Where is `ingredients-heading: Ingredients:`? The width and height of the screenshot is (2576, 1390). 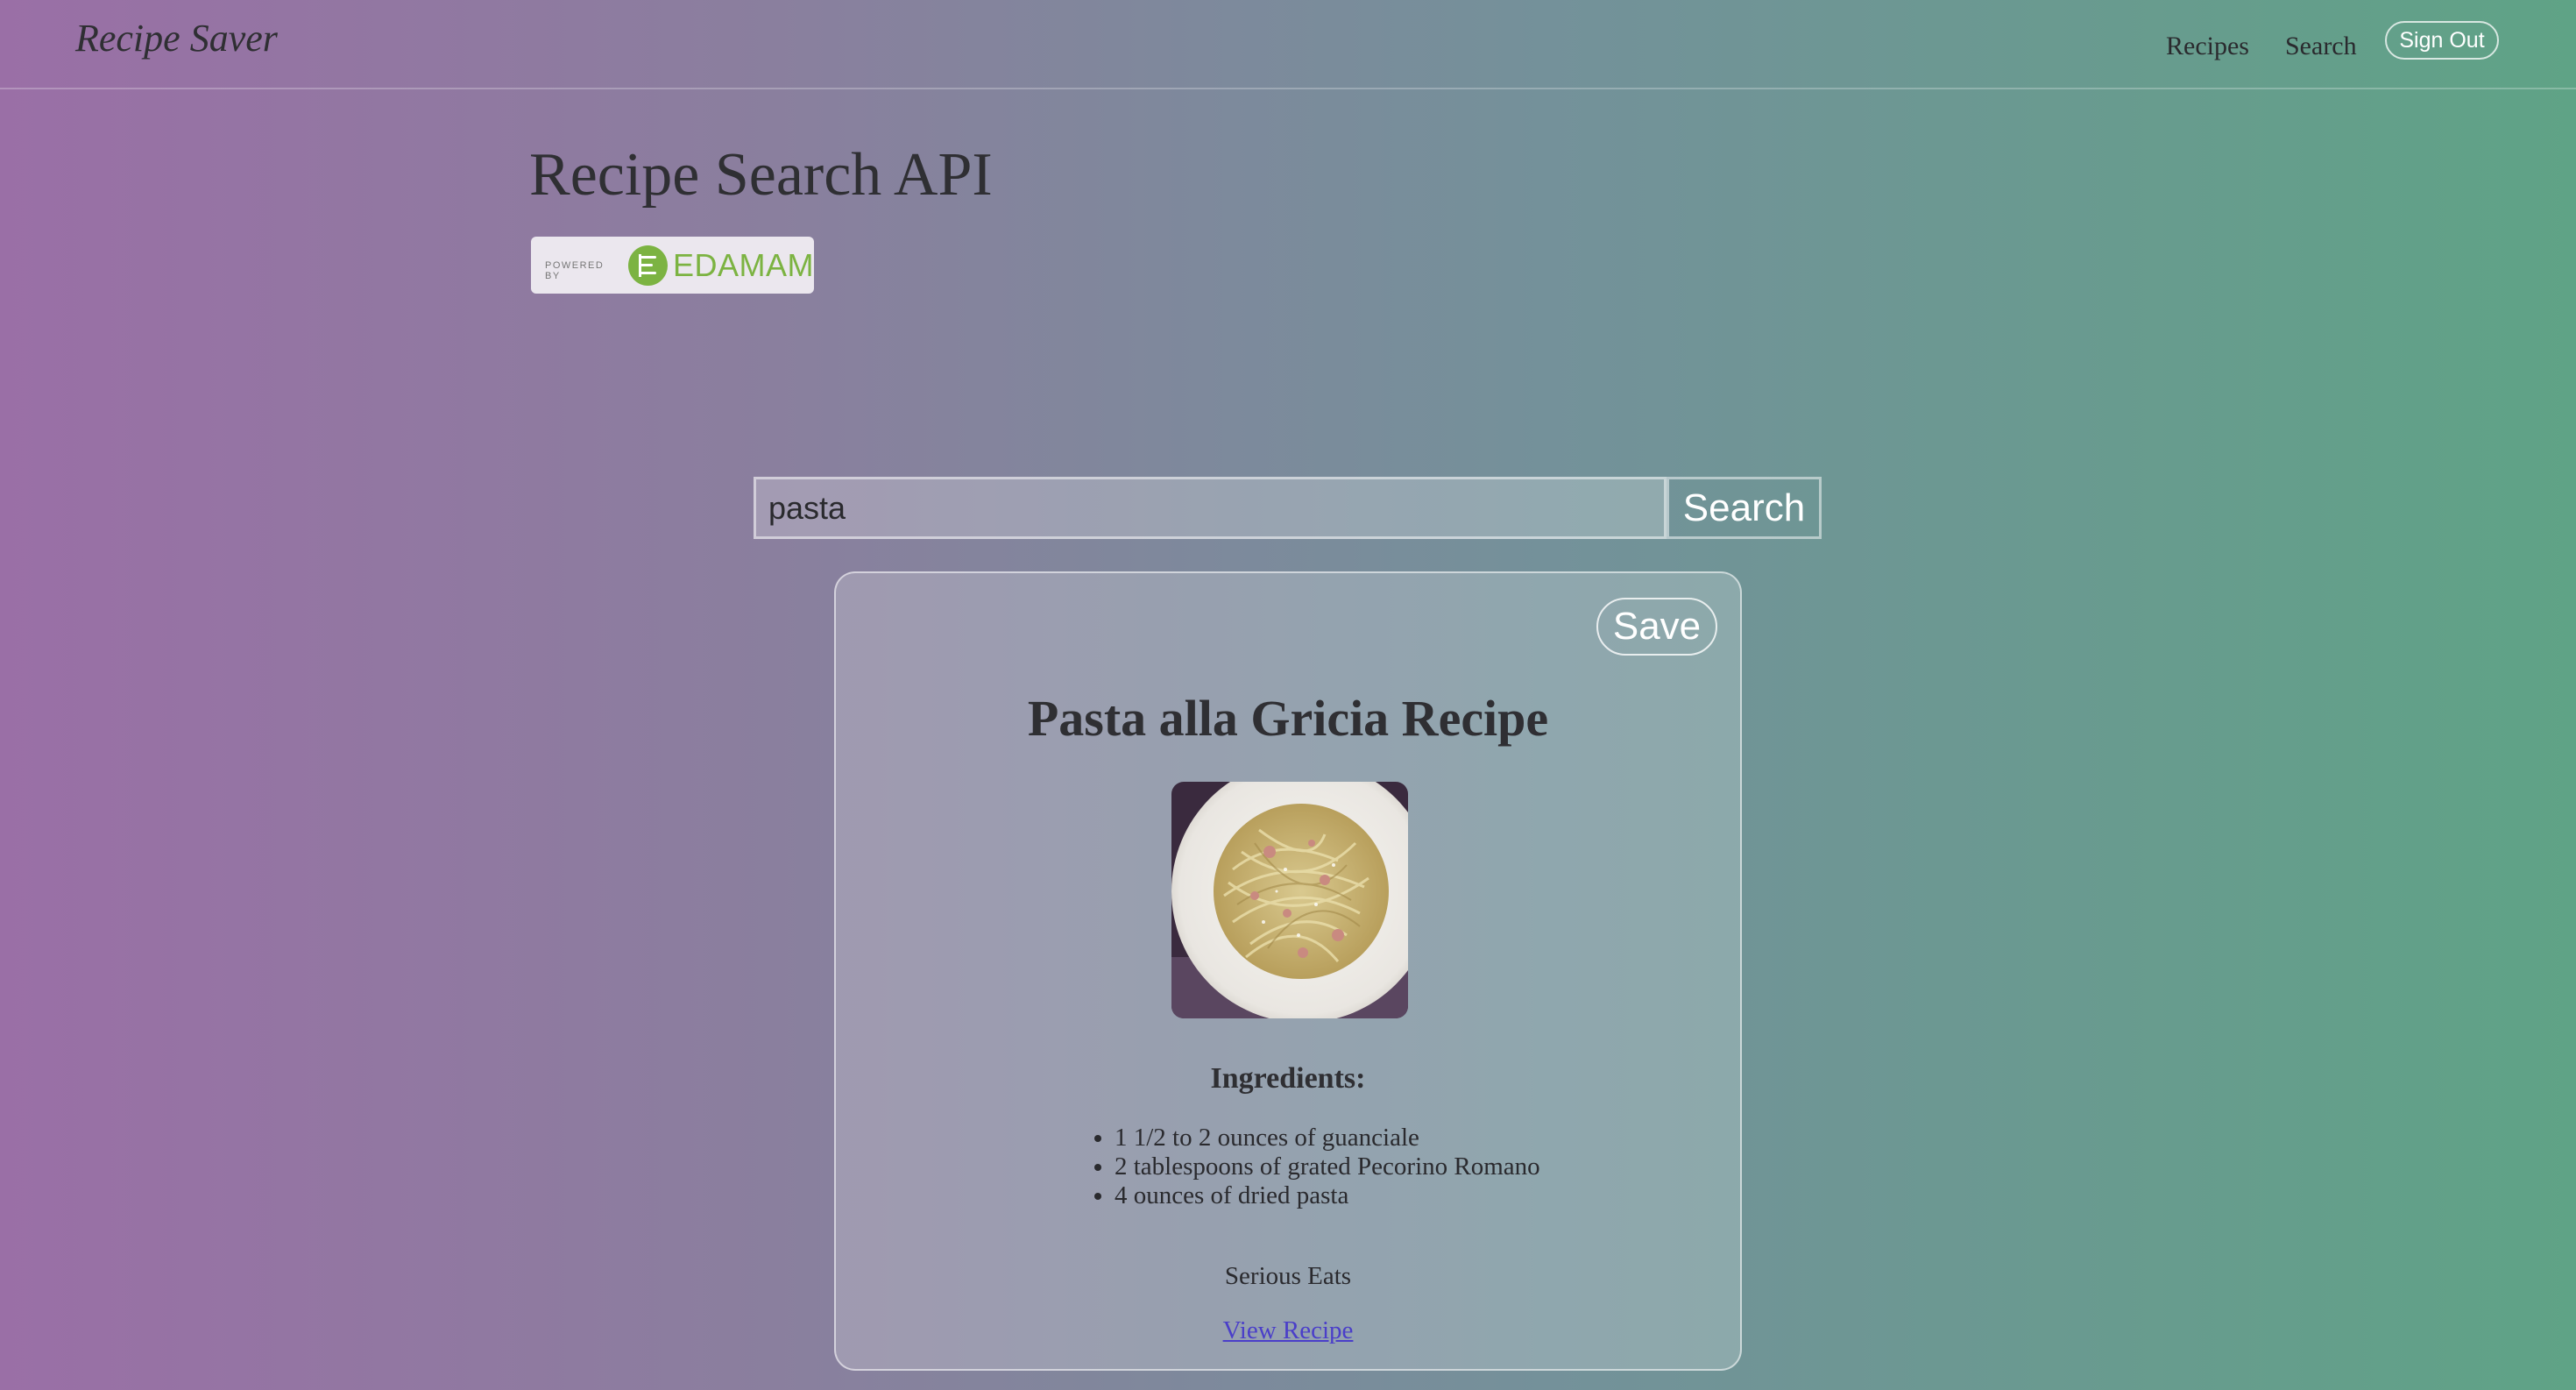
ingredients-heading: Ingredients: is located at coordinates (1288, 1078).